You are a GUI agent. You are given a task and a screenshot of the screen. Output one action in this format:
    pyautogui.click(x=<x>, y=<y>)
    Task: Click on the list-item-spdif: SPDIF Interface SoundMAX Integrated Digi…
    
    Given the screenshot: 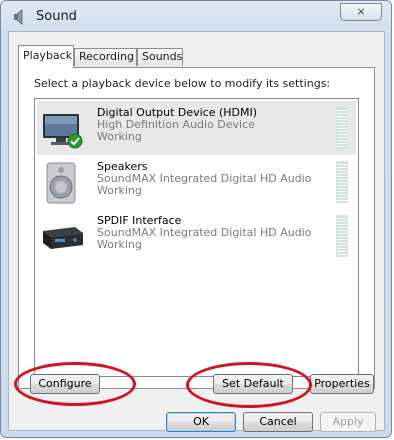 What is the action you would take?
    pyautogui.click(x=196, y=236)
    